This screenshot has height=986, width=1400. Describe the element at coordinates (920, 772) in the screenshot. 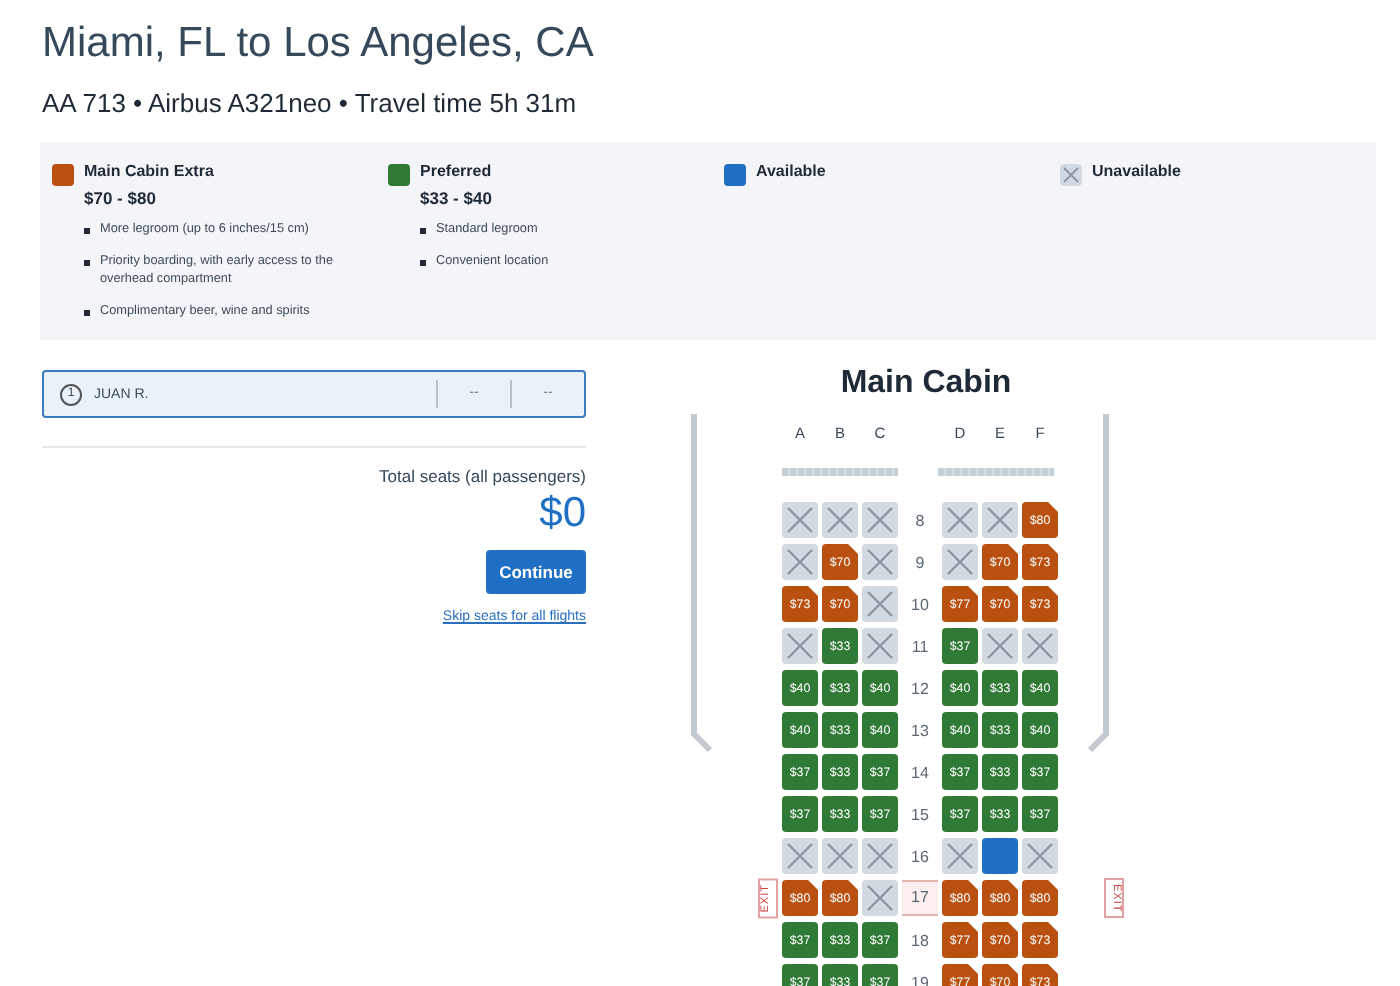

I see `row-number: 14` at that location.